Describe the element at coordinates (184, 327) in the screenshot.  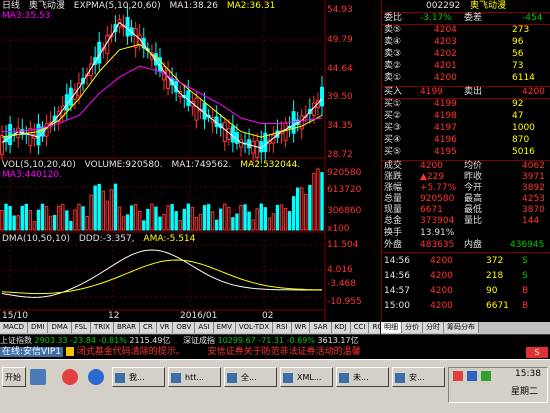
I see `indicator-tab: OBV` at that location.